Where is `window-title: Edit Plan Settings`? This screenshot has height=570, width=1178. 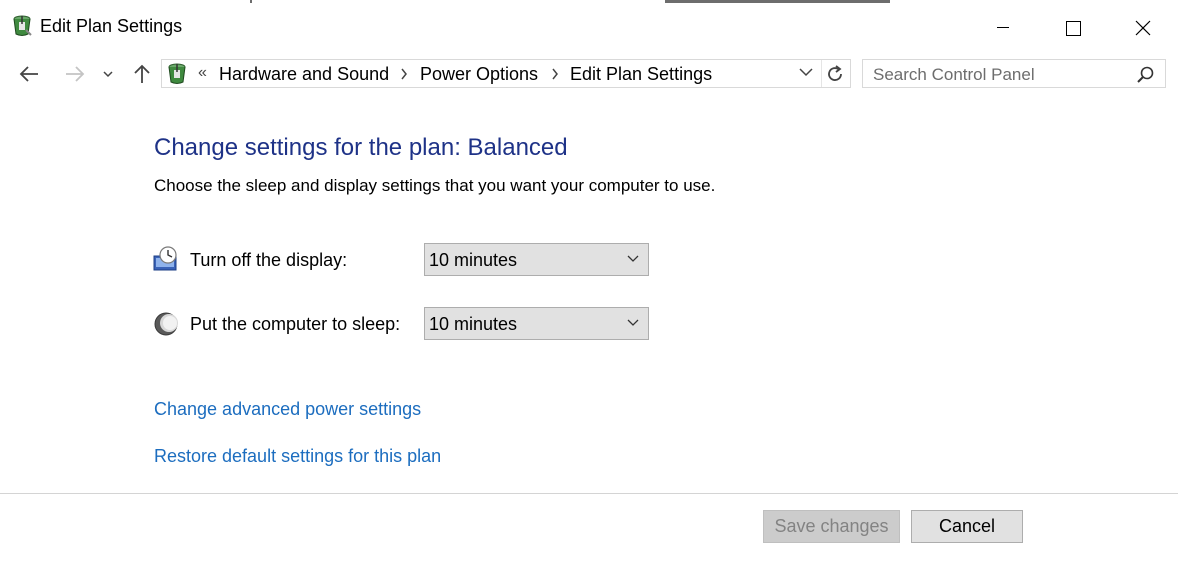
window-title: Edit Plan Settings is located at coordinates (111, 26).